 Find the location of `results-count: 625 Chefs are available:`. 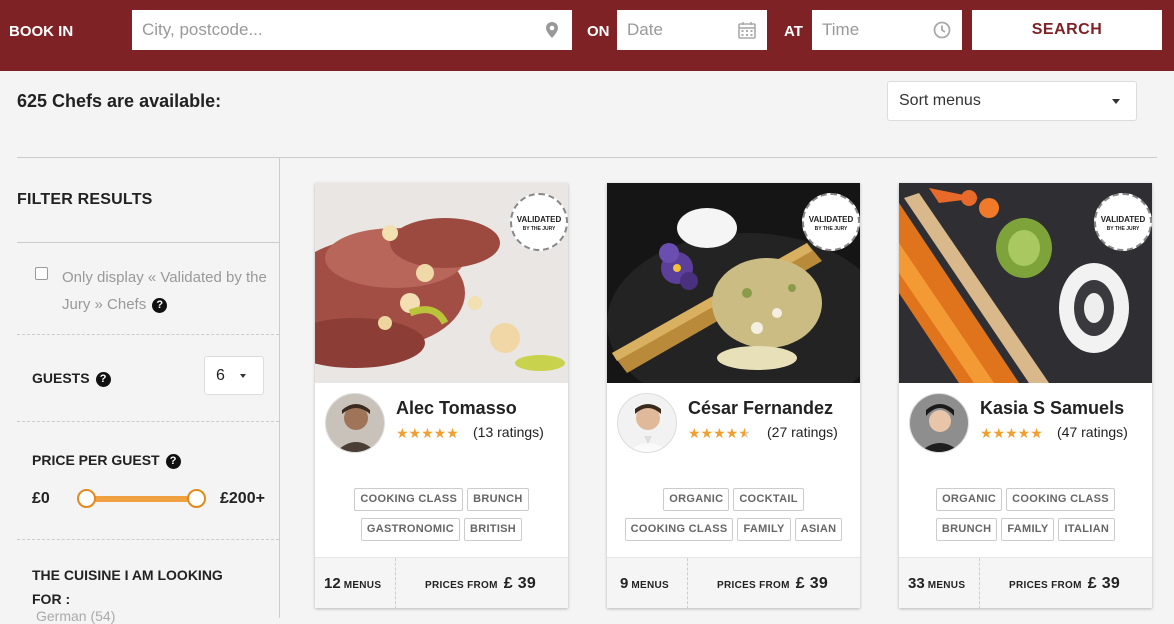

results-count: 625 Chefs are available: is located at coordinates (119, 101).